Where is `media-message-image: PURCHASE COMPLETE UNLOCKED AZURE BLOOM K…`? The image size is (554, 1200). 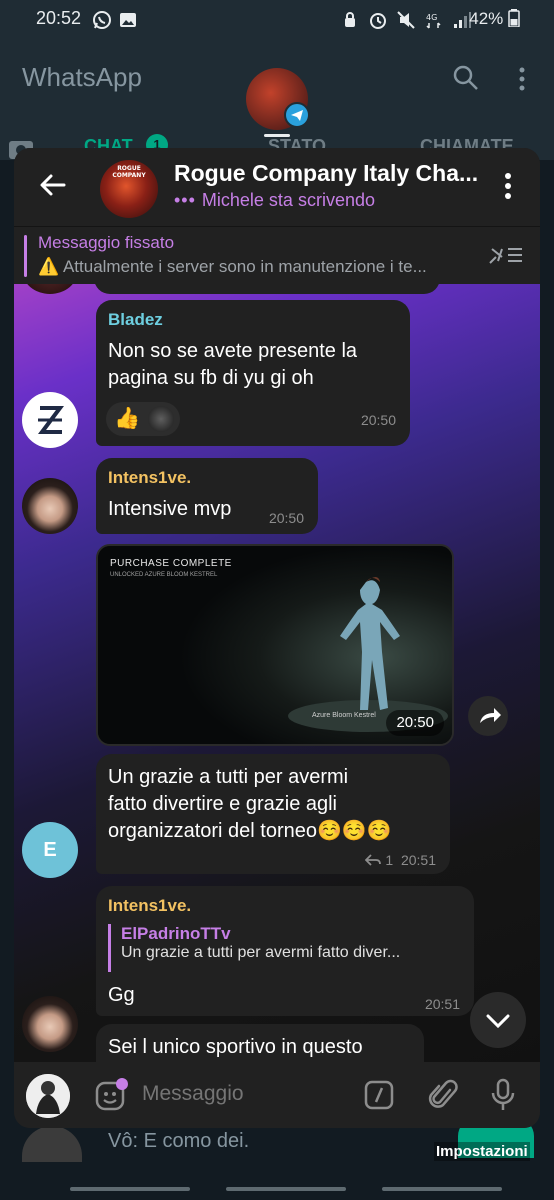 media-message-image: PURCHASE COMPLETE UNLOCKED AZURE BLOOM K… is located at coordinates (275, 645).